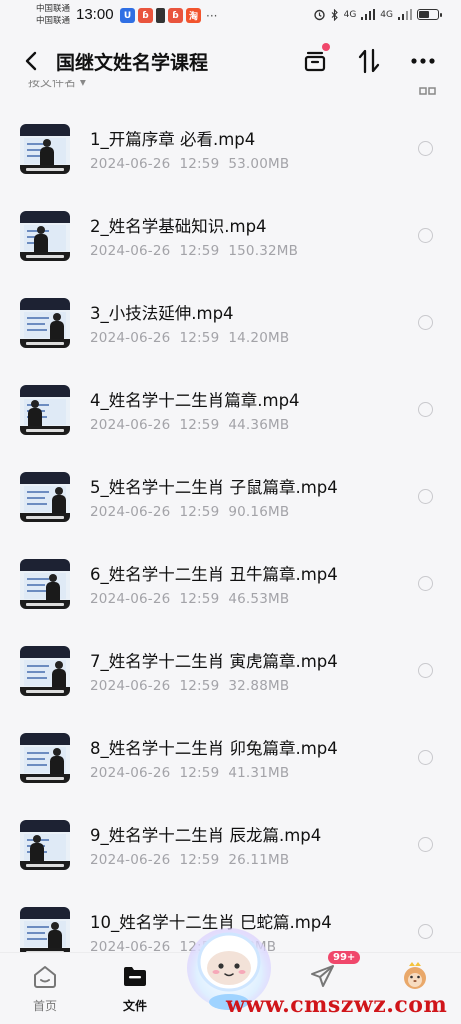  I want to click on file-name: 1_开篇序章 必看.mp4, so click(173, 139).